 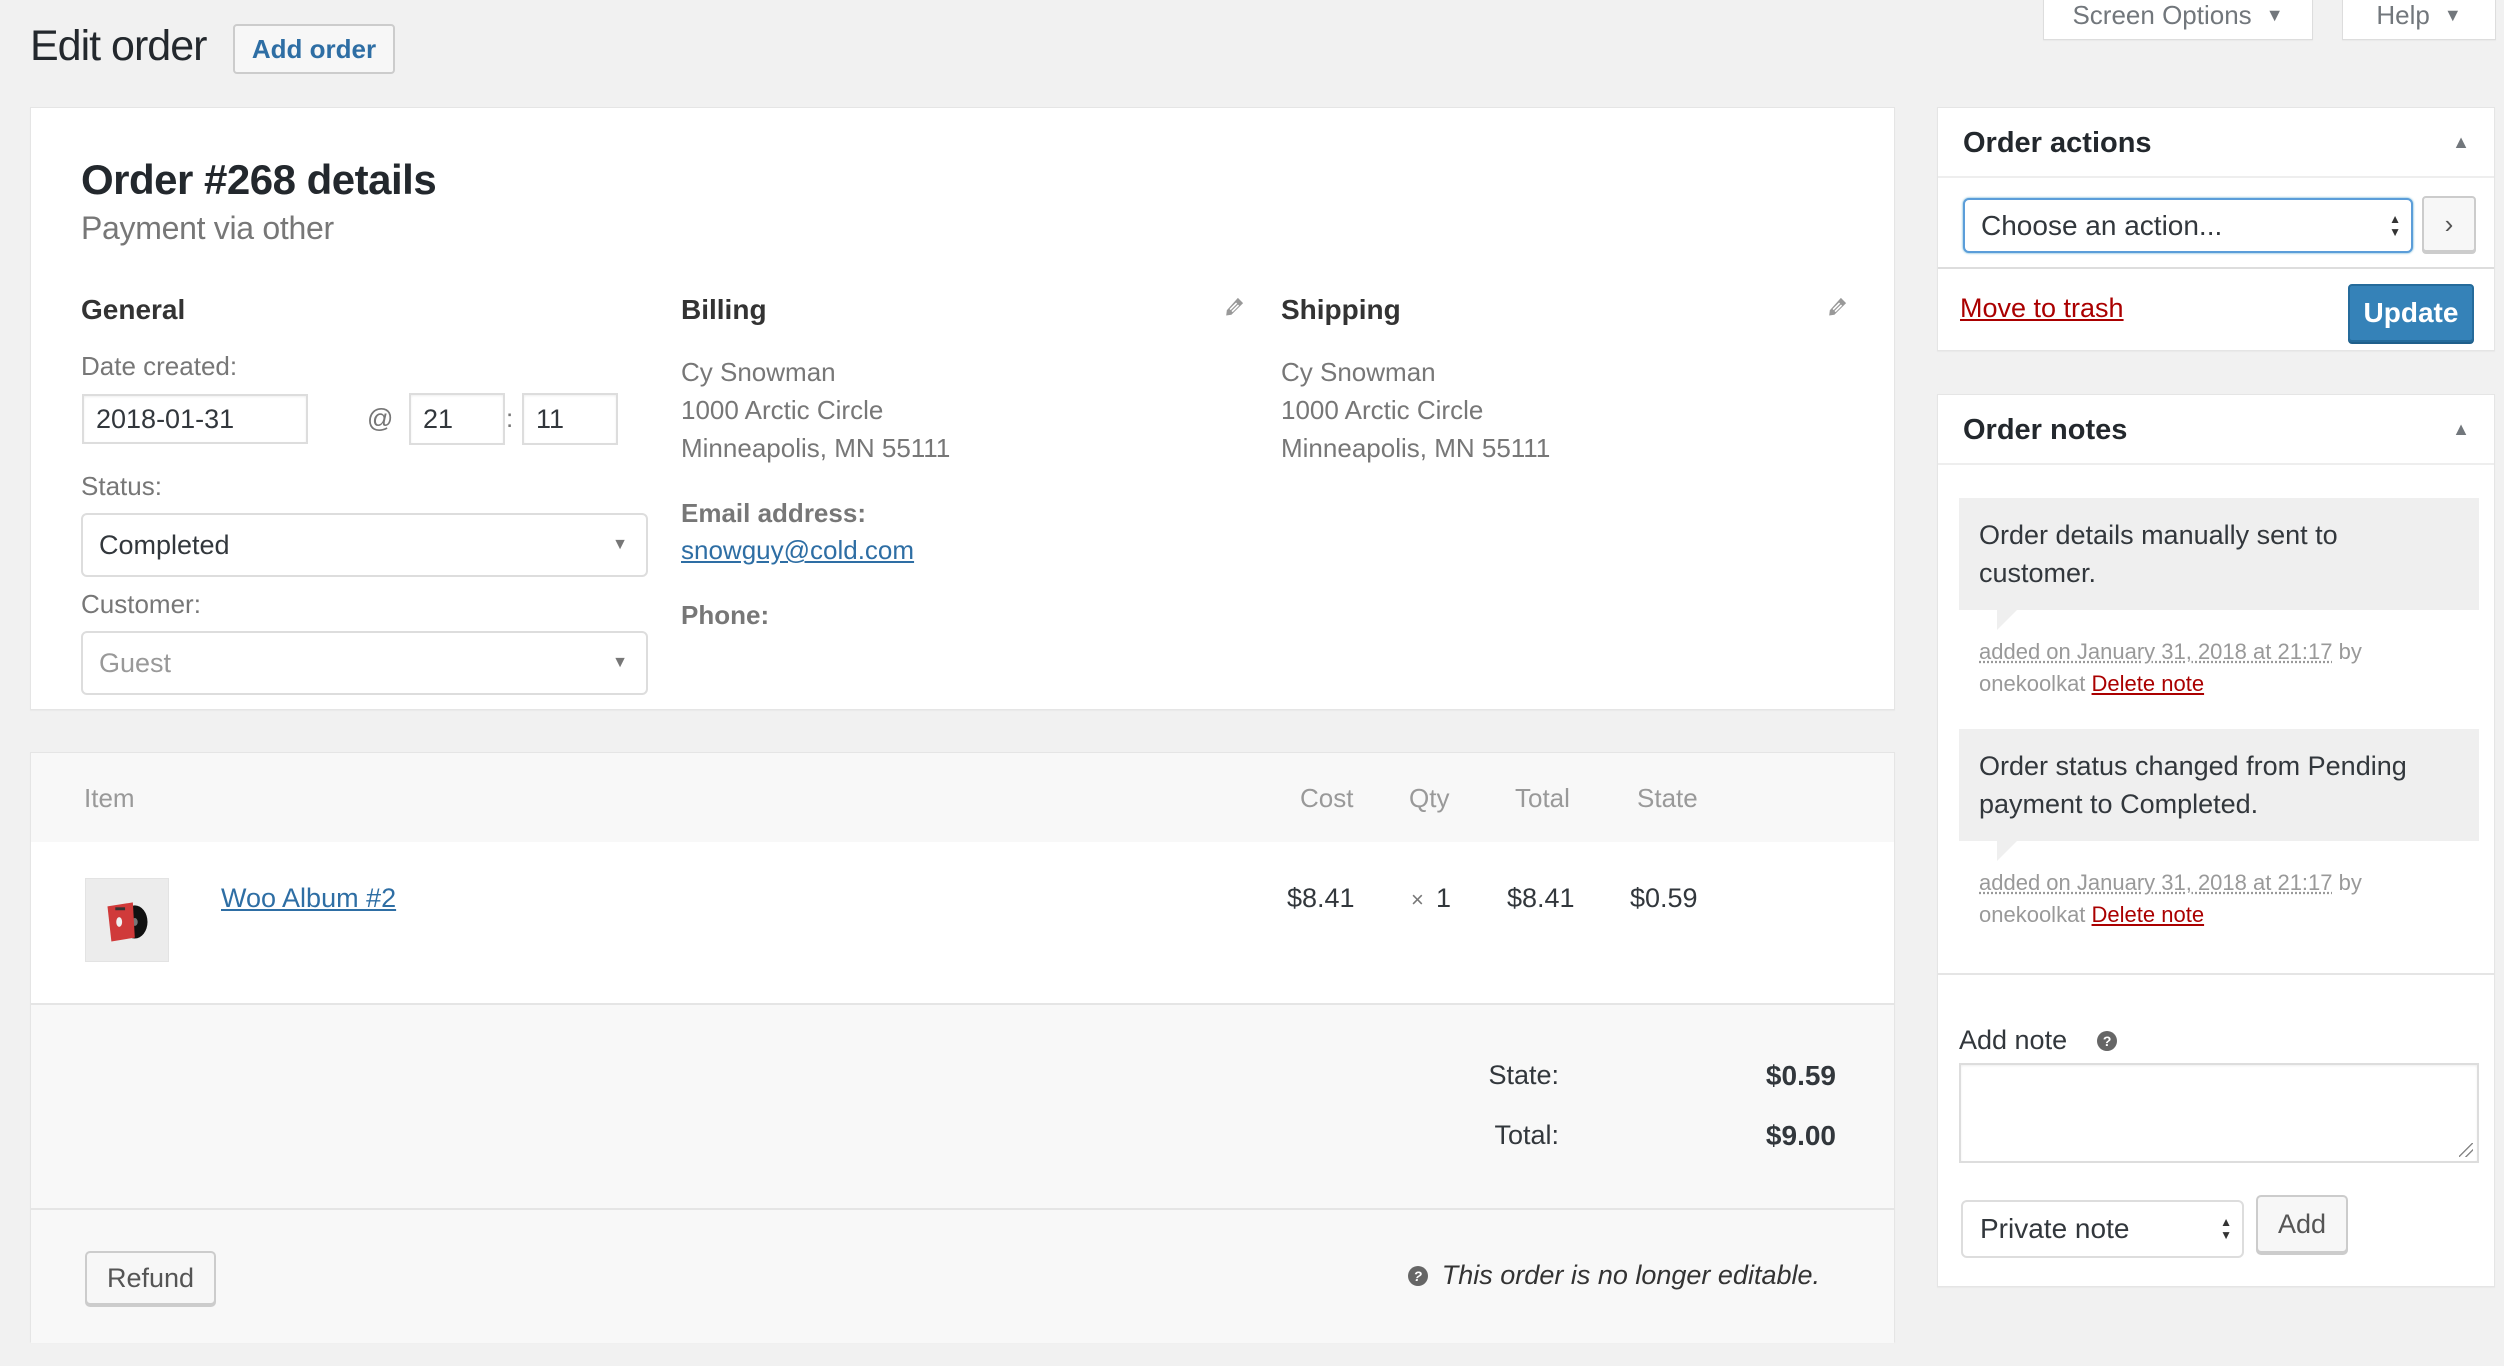 I want to click on move-to-trash-link: Move to trash, so click(x=2042, y=308).